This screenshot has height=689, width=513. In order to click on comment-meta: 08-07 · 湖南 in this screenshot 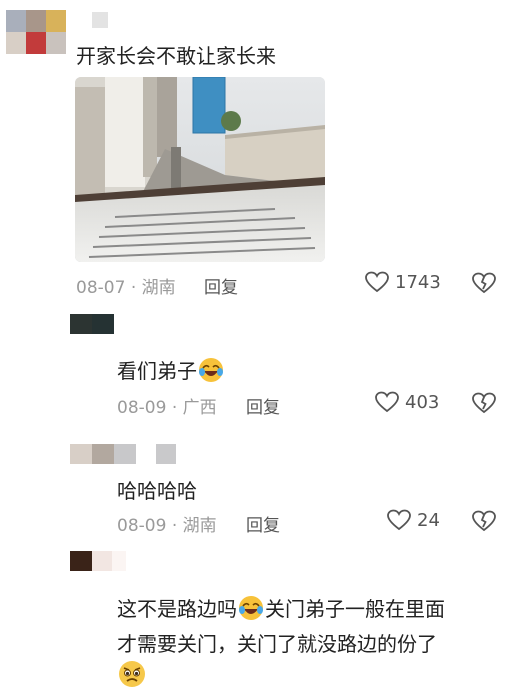, I will do `click(126, 285)`.